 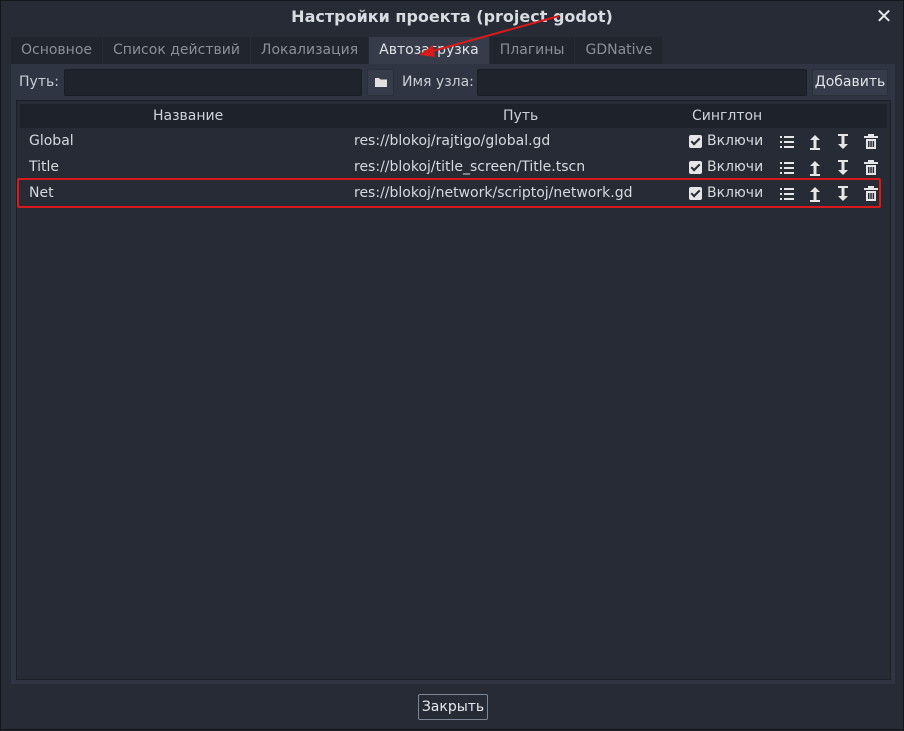 I want to click on tab-autoload: Автозагрузка, so click(x=429, y=50).